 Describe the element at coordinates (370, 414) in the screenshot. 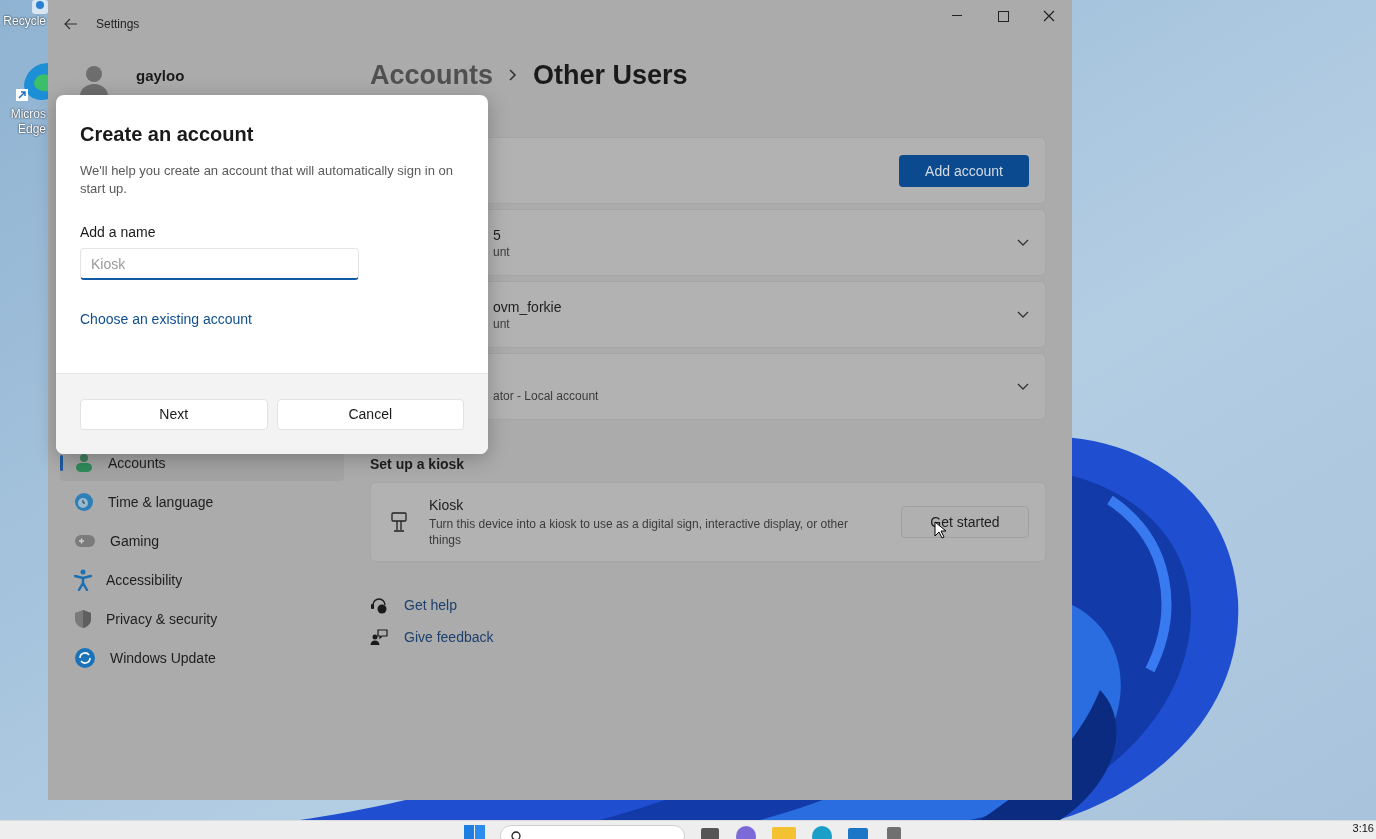

I see `dialog-button: Cancel` at that location.